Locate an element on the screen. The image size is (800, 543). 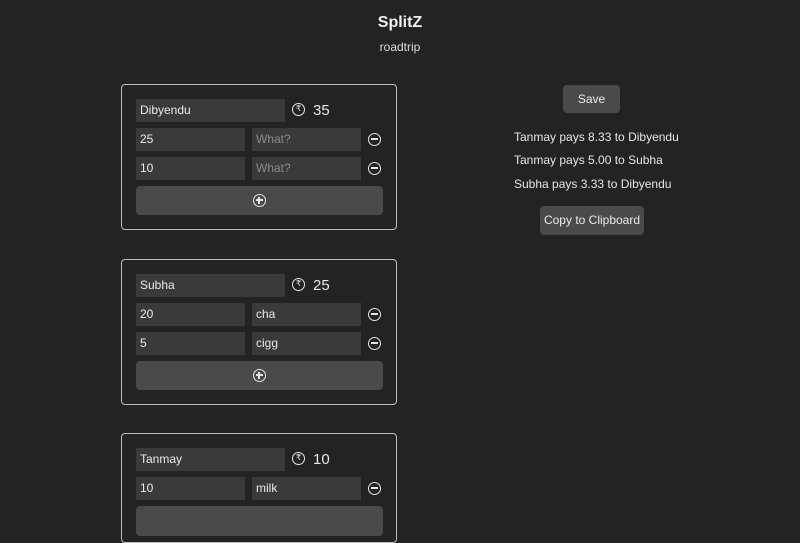
person-card-tanmay: Tanmay ₹ 10 10 milk is located at coordinates (259, 488).